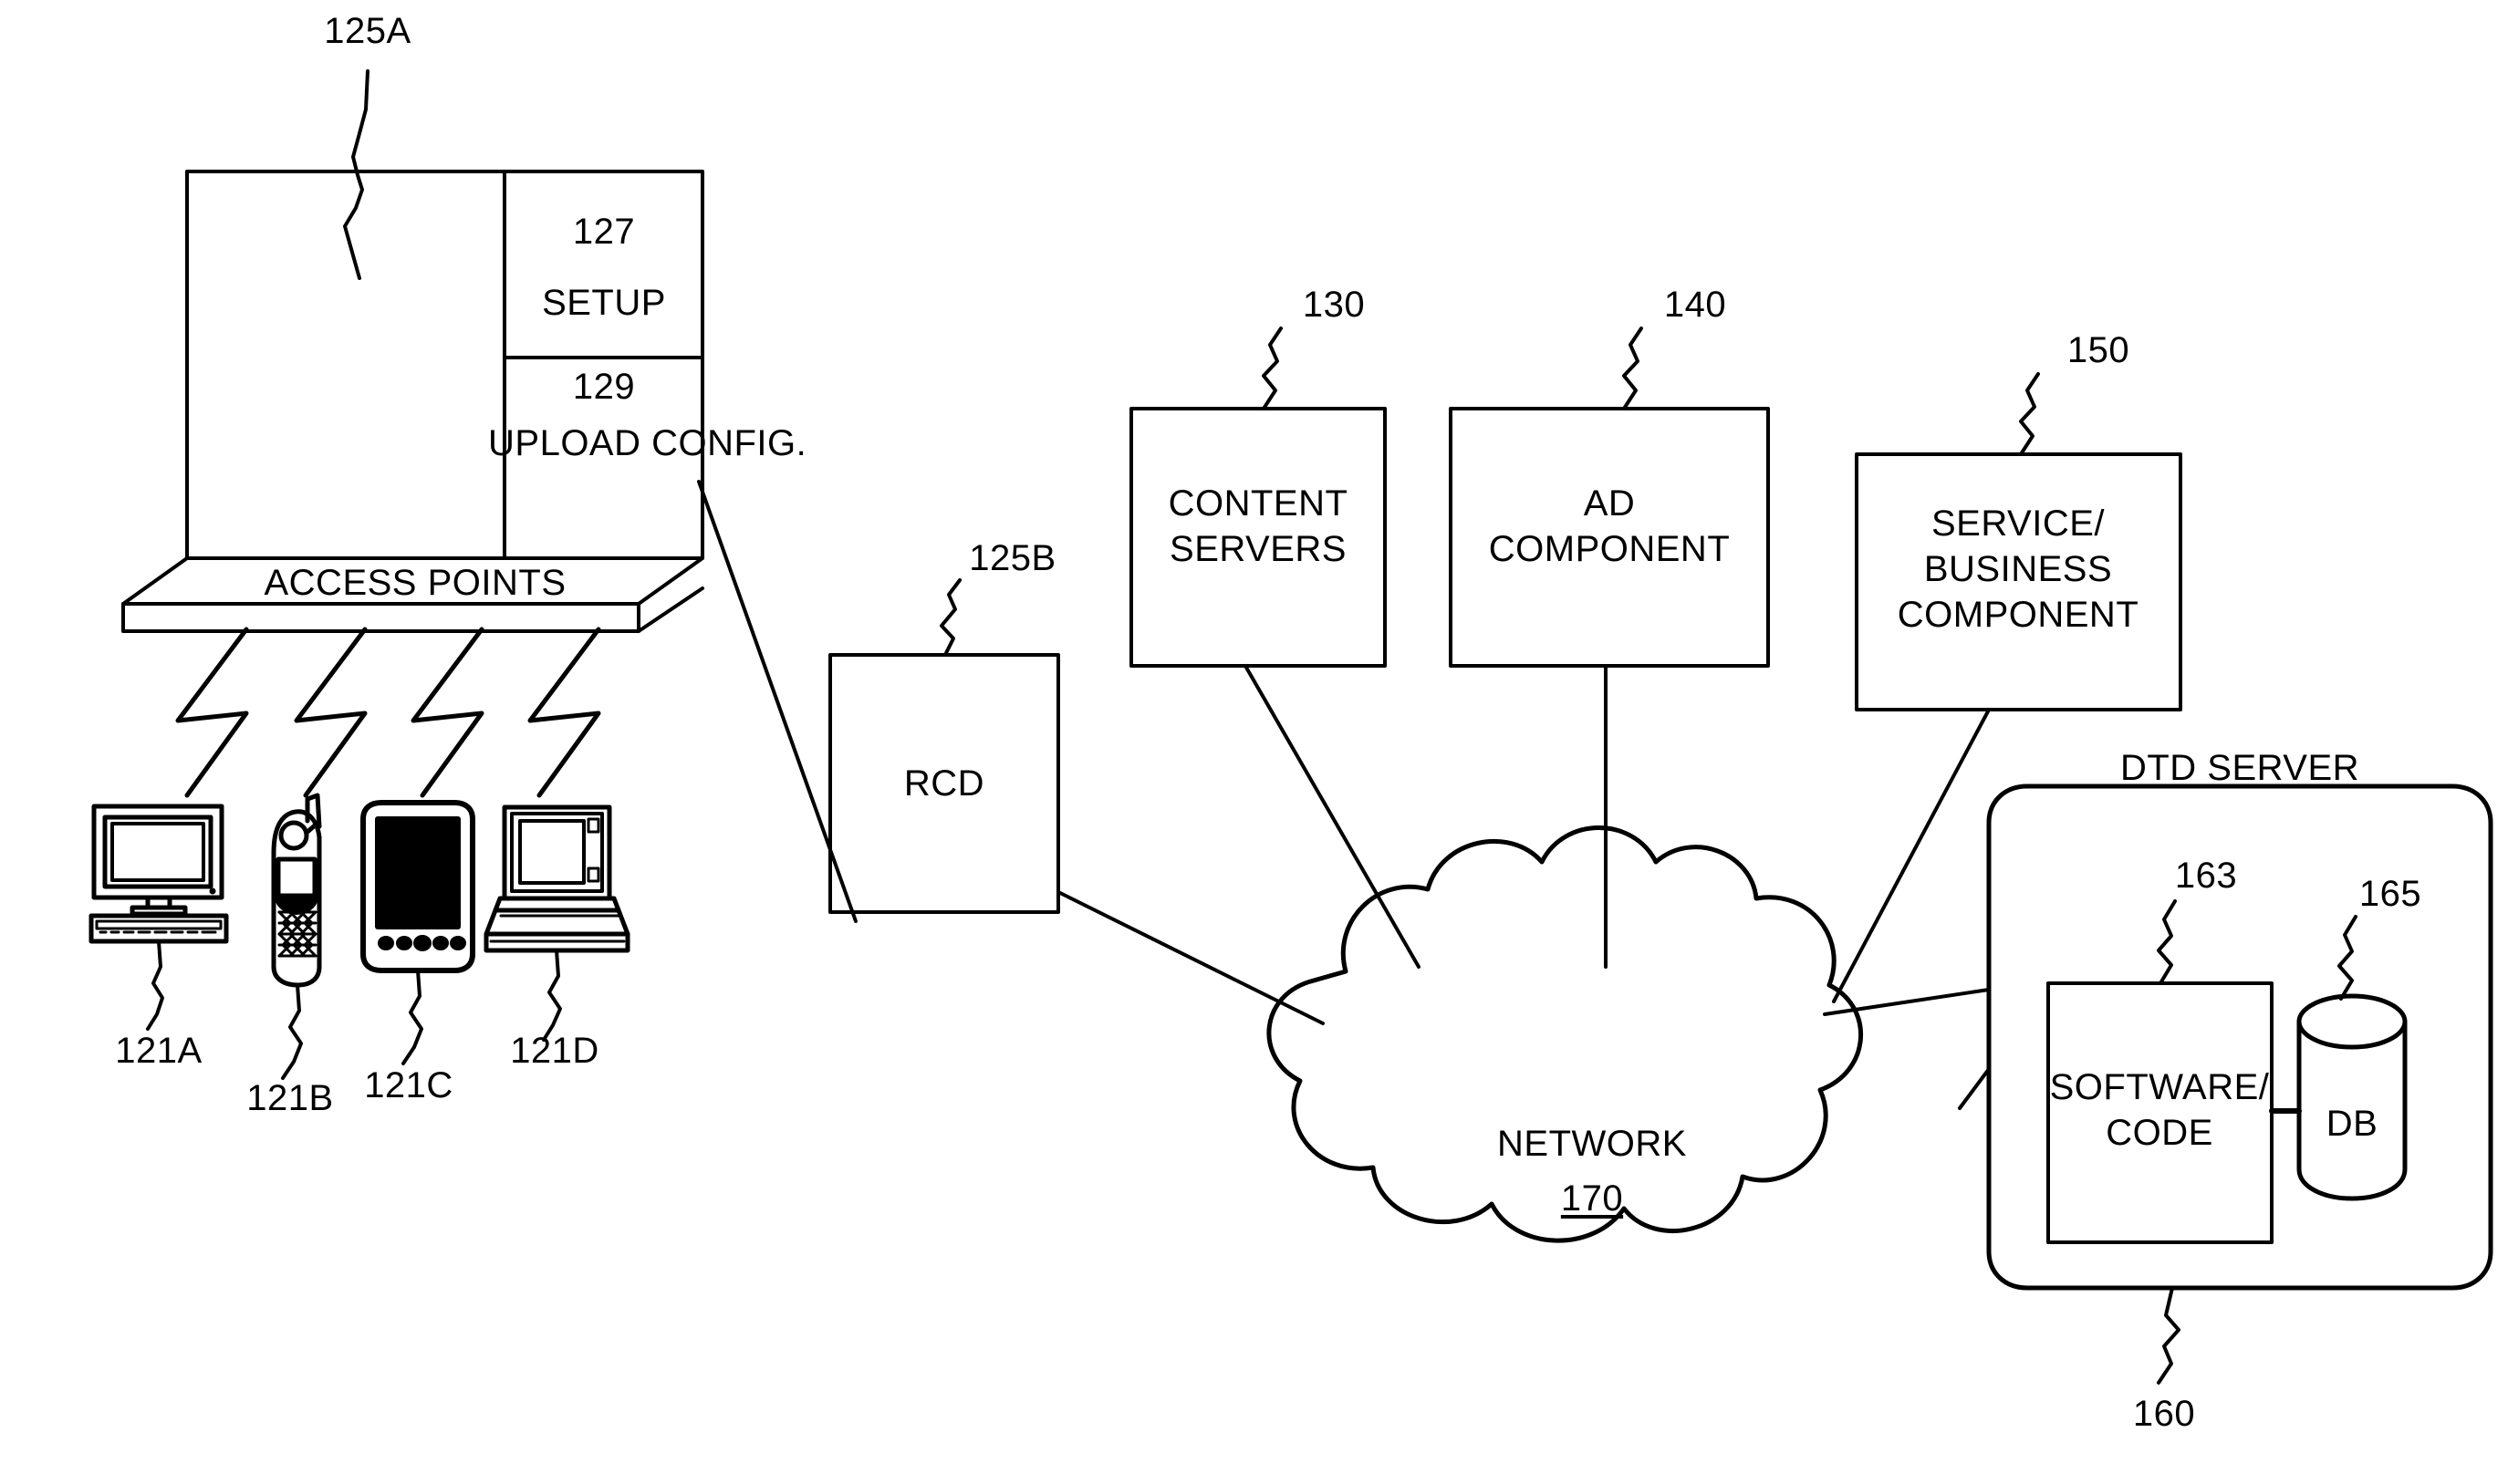  I want to click on db-cylinder-top, so click(2352, 1022).